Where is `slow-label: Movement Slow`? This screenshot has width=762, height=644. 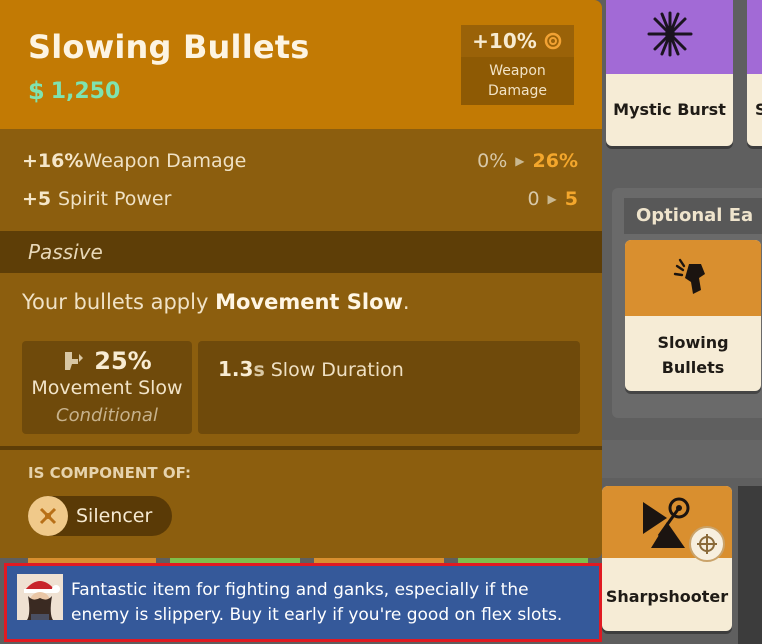
slow-label: Movement Slow is located at coordinates (107, 388).